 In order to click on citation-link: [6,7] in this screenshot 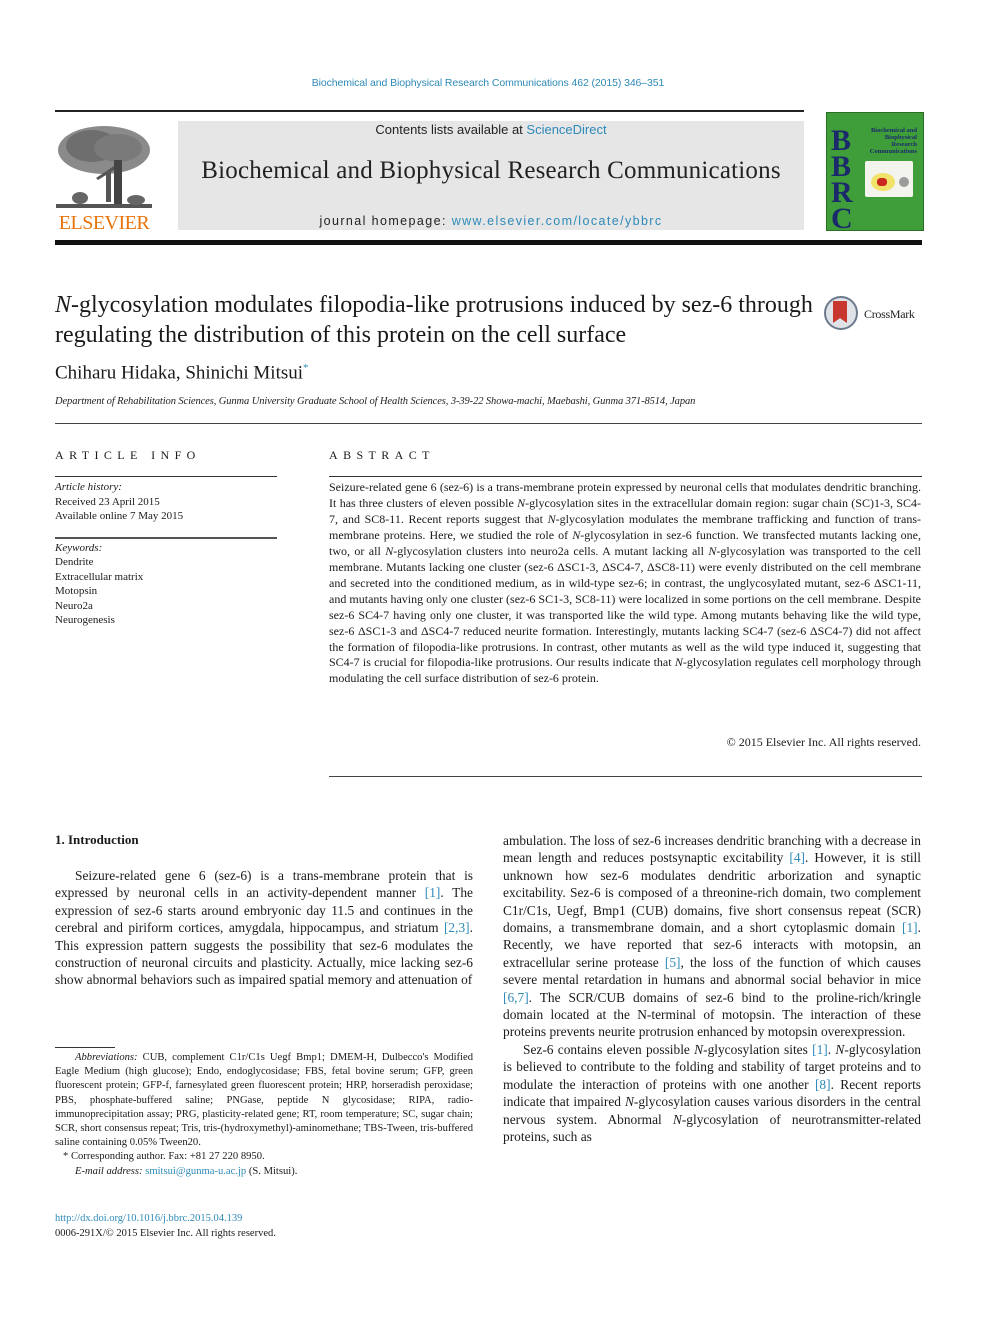, I will do `click(516, 997)`.